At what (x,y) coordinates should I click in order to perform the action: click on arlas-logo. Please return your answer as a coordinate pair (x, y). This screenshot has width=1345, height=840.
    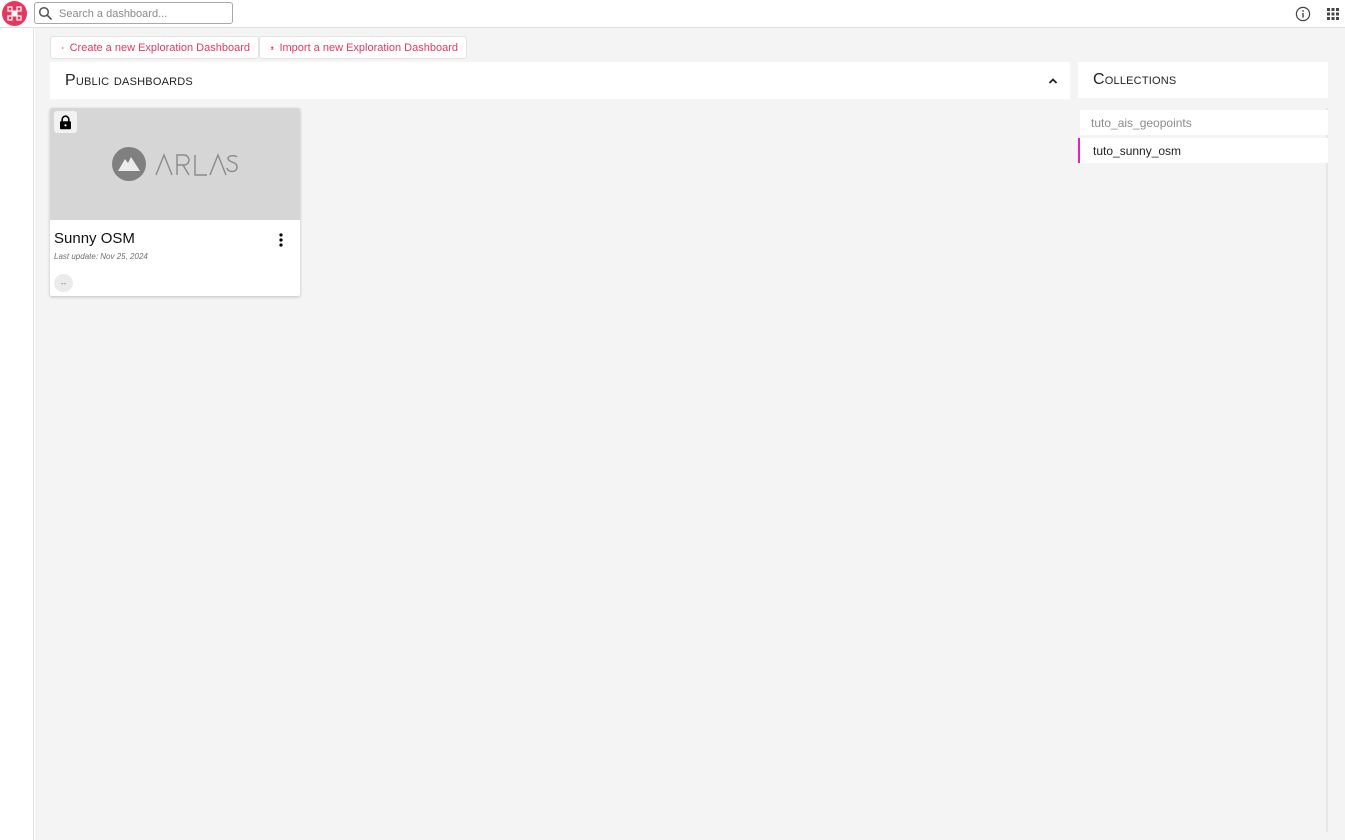
    Looking at the image, I should click on (175, 164).